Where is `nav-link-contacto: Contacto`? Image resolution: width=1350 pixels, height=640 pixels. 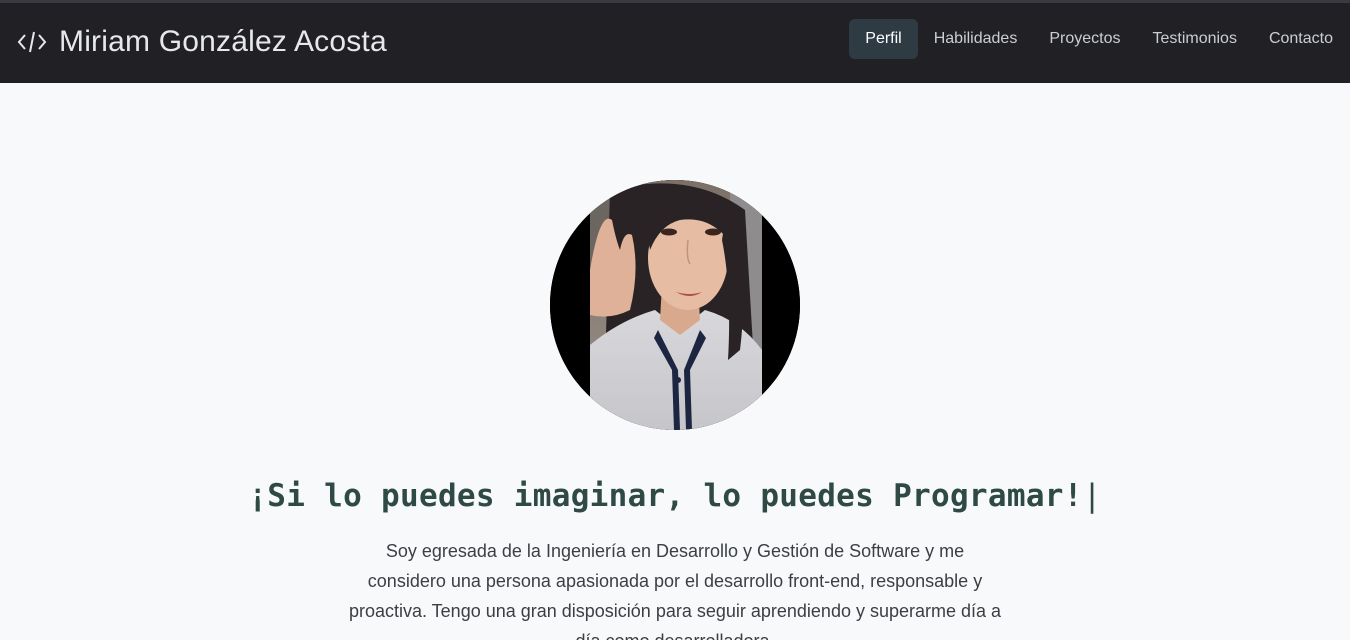
nav-link-contacto: Contacto is located at coordinates (1301, 39).